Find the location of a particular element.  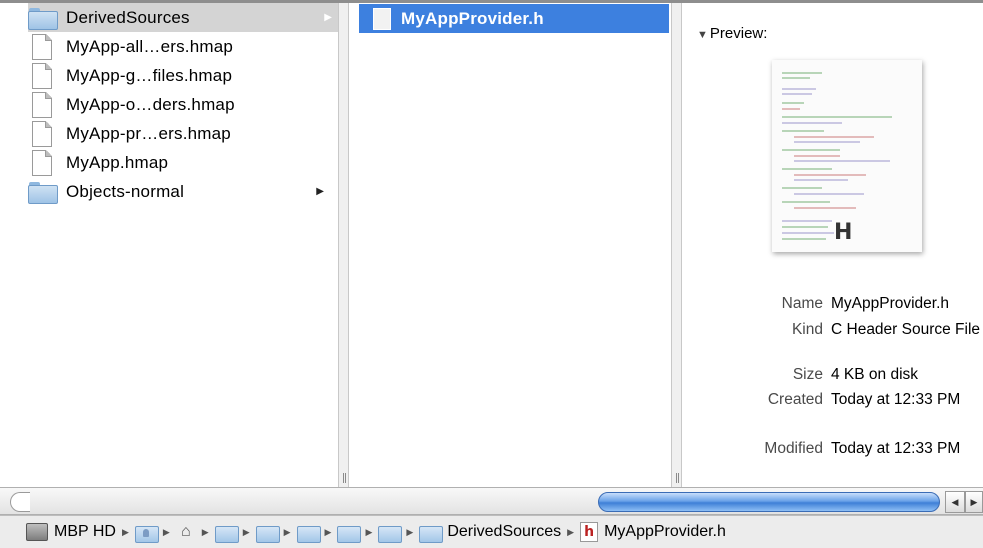

list-item: MyApp-pr…ers.hmap is located at coordinates (179, 133).